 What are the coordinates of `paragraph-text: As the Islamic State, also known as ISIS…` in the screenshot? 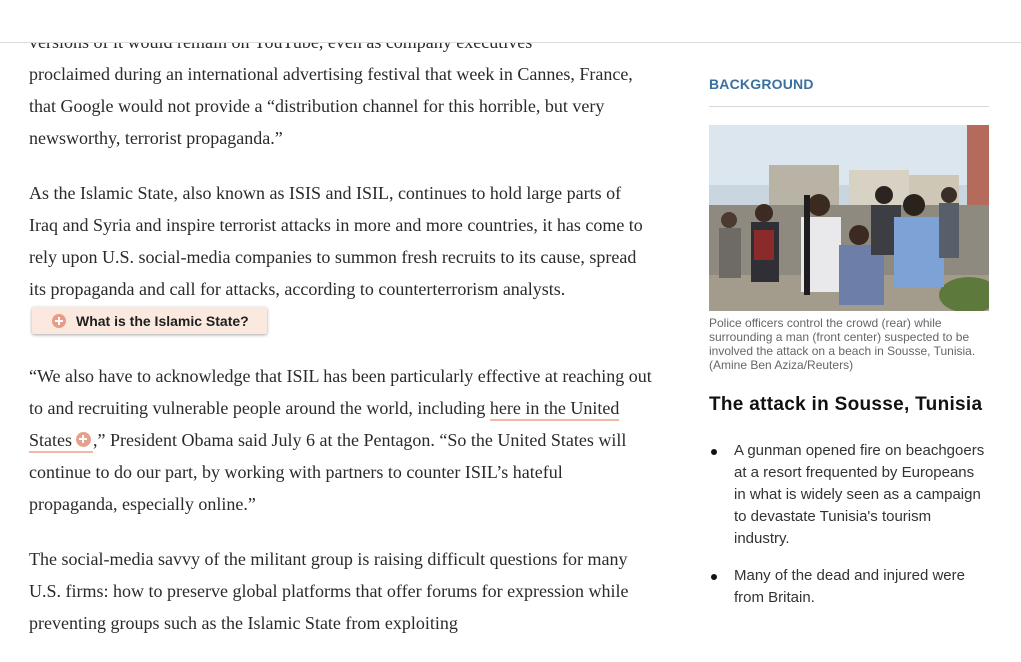 It's located at (336, 241).